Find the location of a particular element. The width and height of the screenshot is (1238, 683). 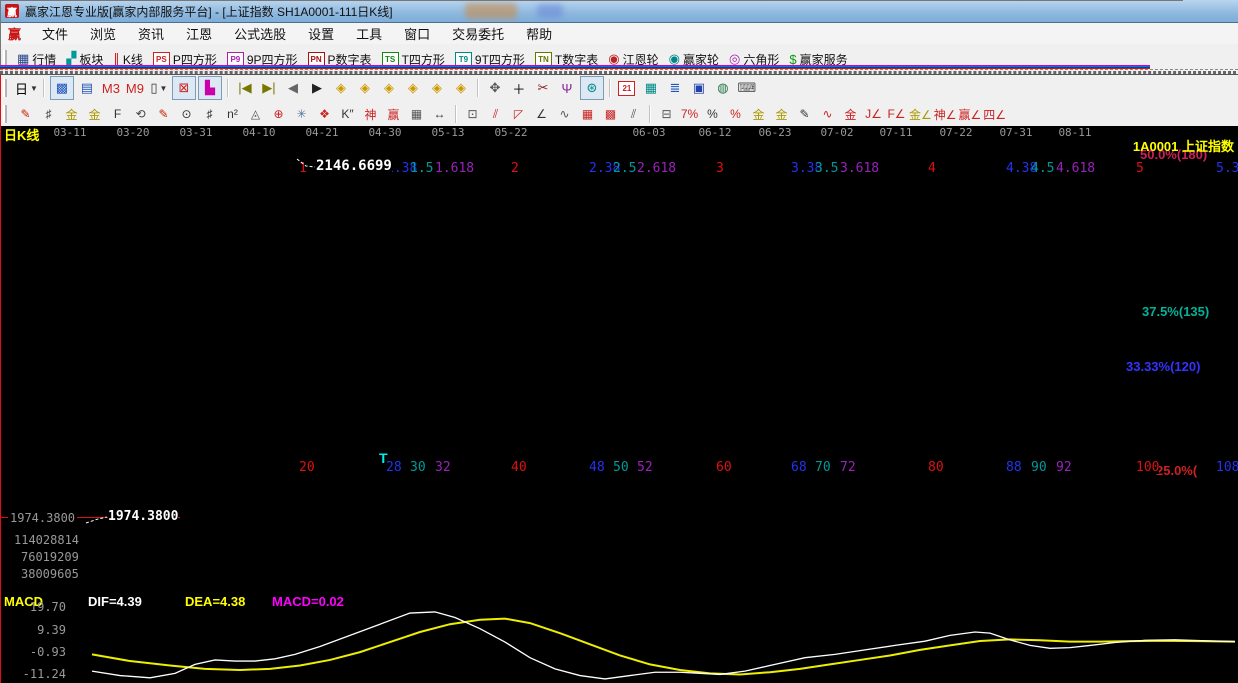

red-grid: ▦ is located at coordinates (587, 114).